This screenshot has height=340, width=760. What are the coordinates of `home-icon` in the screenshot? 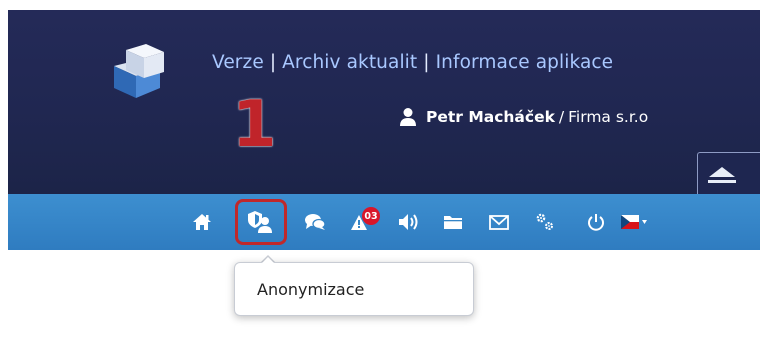 It's located at (202, 222).